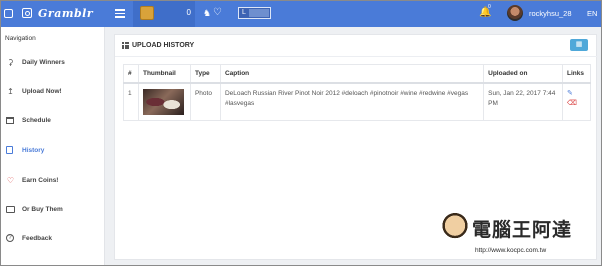 The width and height of the screenshot is (602, 266). Describe the element at coordinates (10, 180) in the screenshot. I see `heart-icon: ♡` at that location.